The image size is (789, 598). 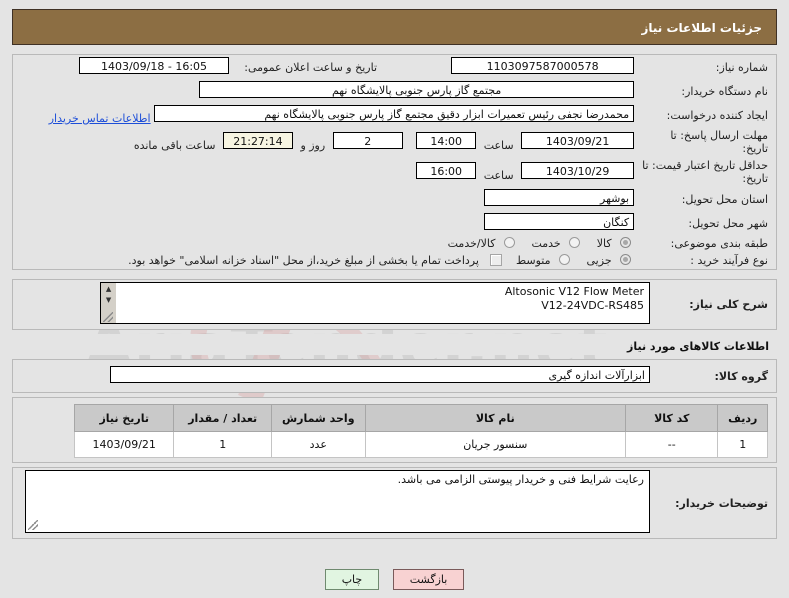 What do you see at coordinates (325, 223) in the screenshot?
I see `city-cell: کنگان` at bounding box center [325, 223].